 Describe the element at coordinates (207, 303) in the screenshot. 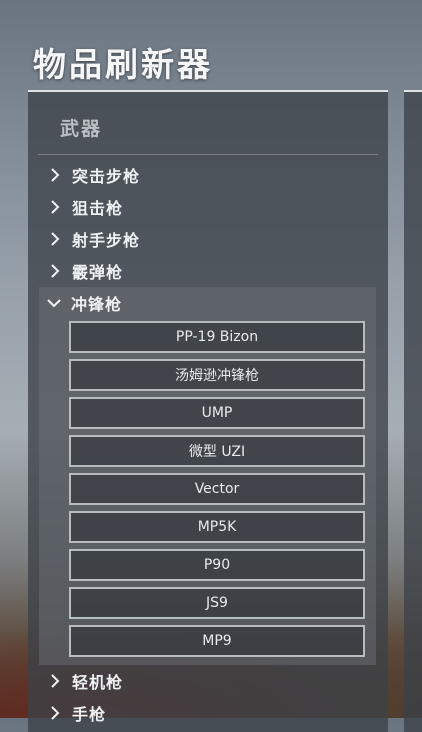

I see `category-smg: 冲锋枪` at that location.